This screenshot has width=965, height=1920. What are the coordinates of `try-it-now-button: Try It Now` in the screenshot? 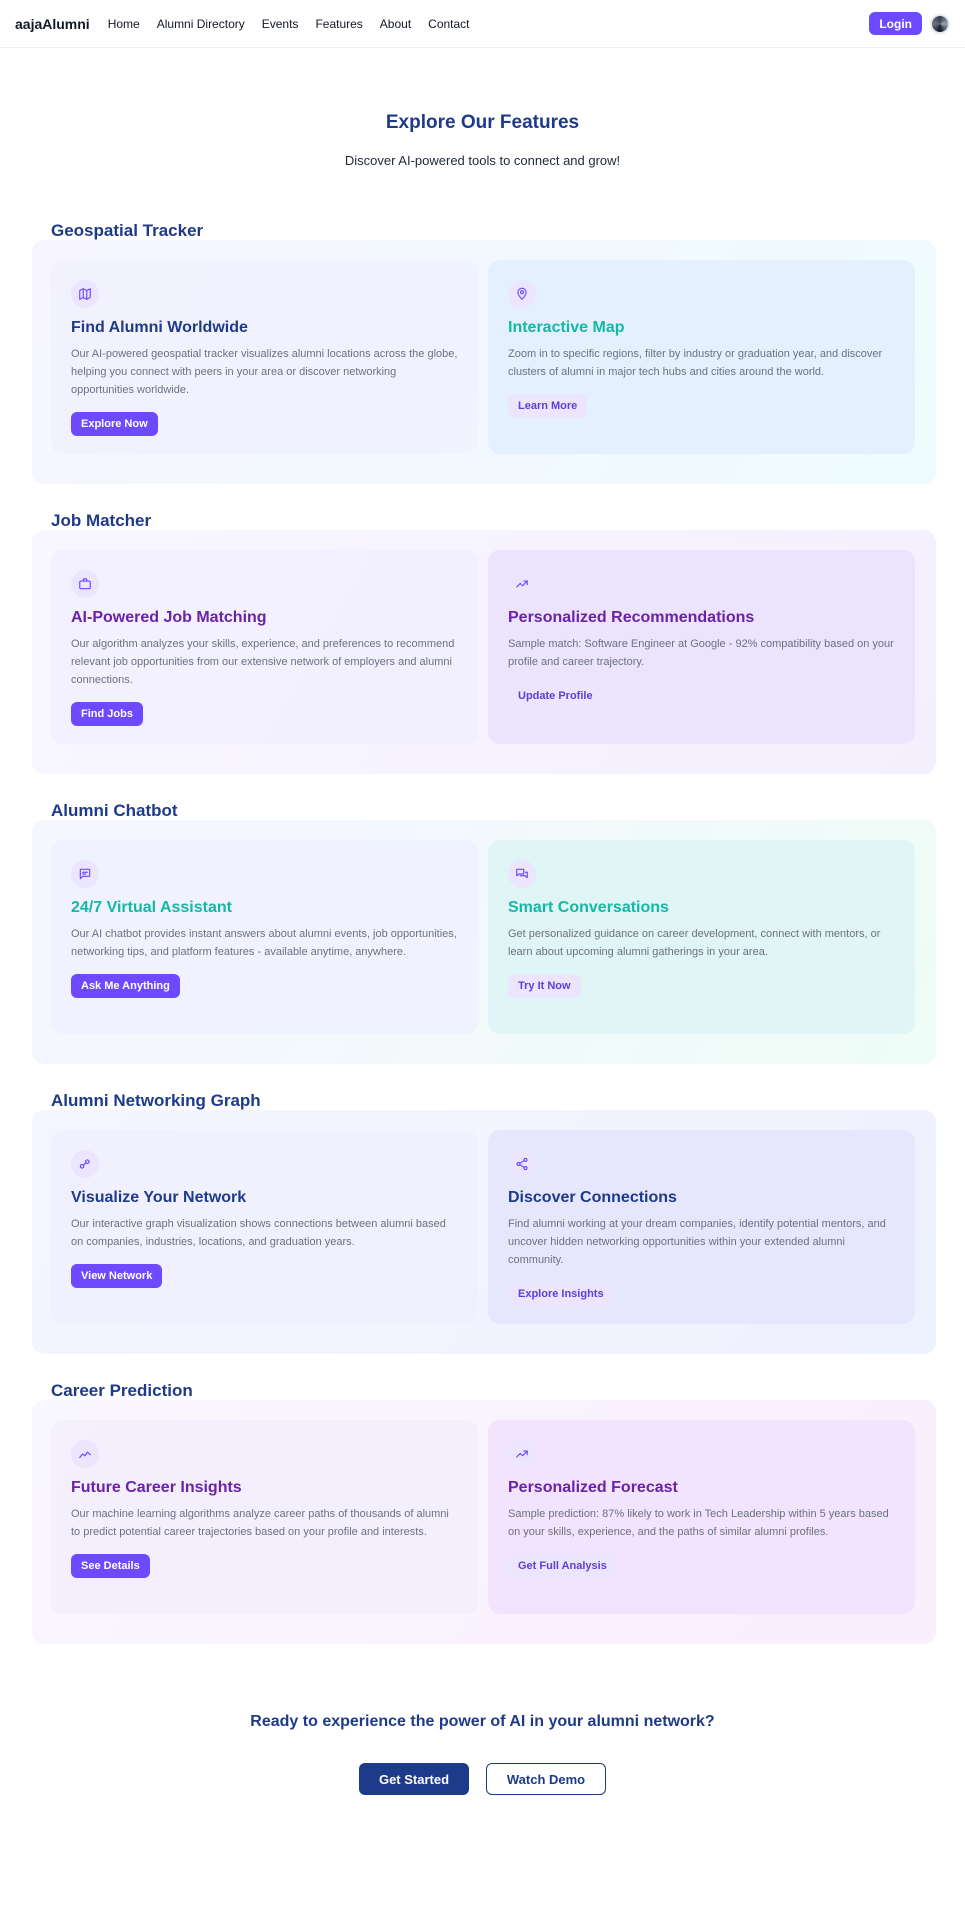 It's located at (544, 986).